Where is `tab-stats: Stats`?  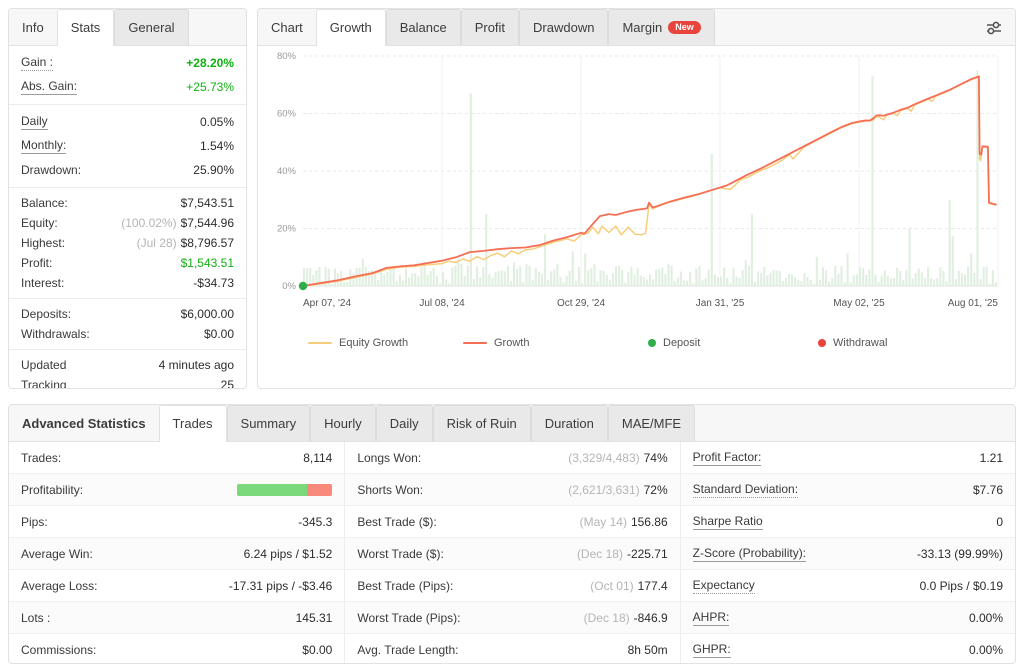 tab-stats: Stats is located at coordinates (85, 27).